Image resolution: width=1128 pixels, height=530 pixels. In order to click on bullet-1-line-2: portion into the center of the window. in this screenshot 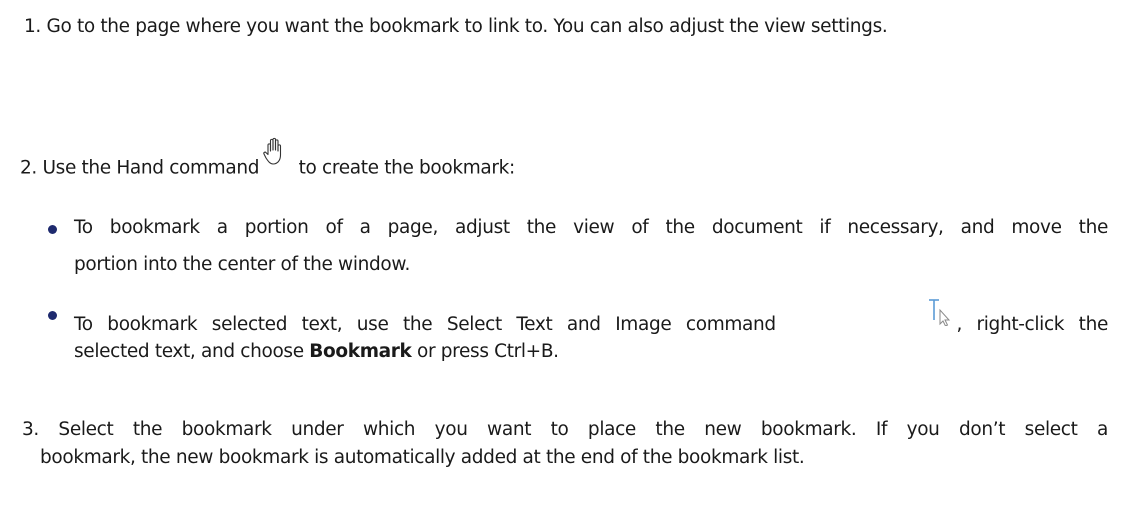, I will do `click(242, 264)`.